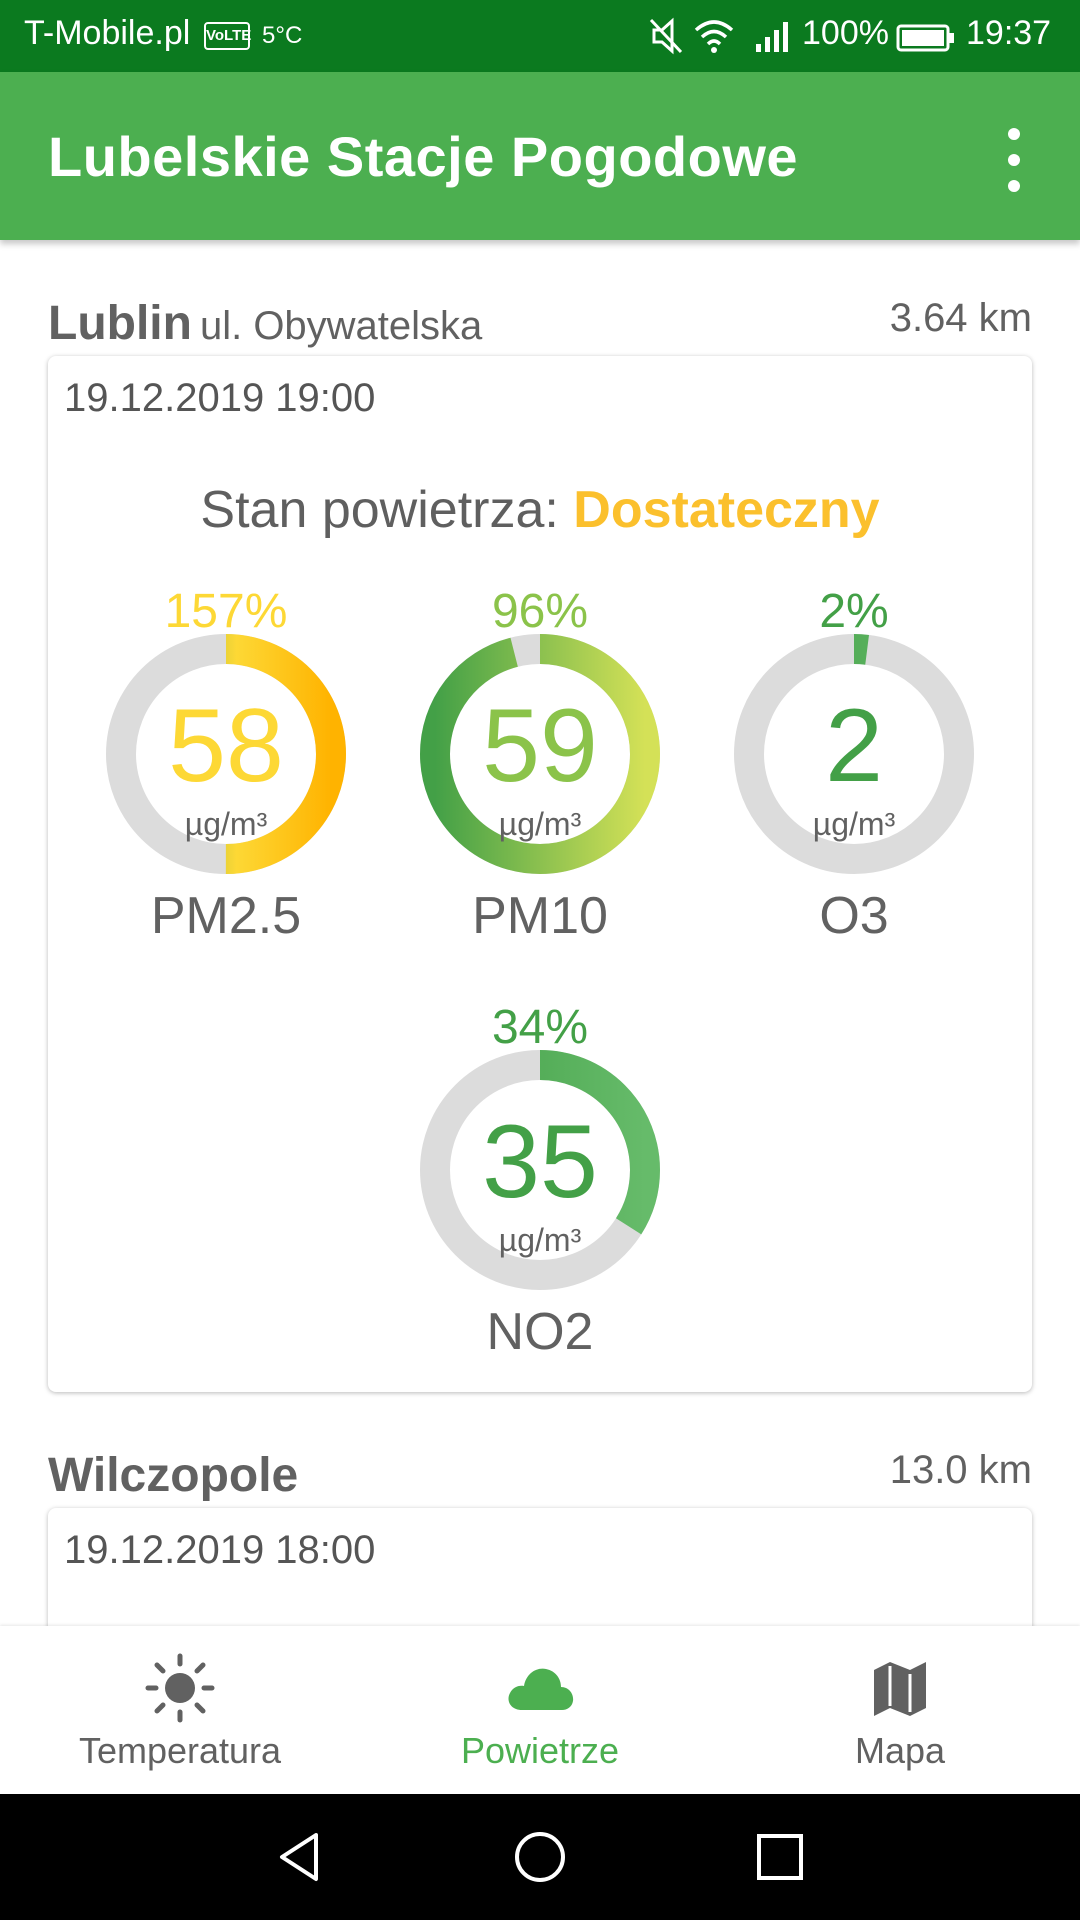 Image resolution: width=1080 pixels, height=1920 pixels. Describe the element at coordinates (282, 35) in the screenshot. I see `status-temperature: 5°C` at that location.